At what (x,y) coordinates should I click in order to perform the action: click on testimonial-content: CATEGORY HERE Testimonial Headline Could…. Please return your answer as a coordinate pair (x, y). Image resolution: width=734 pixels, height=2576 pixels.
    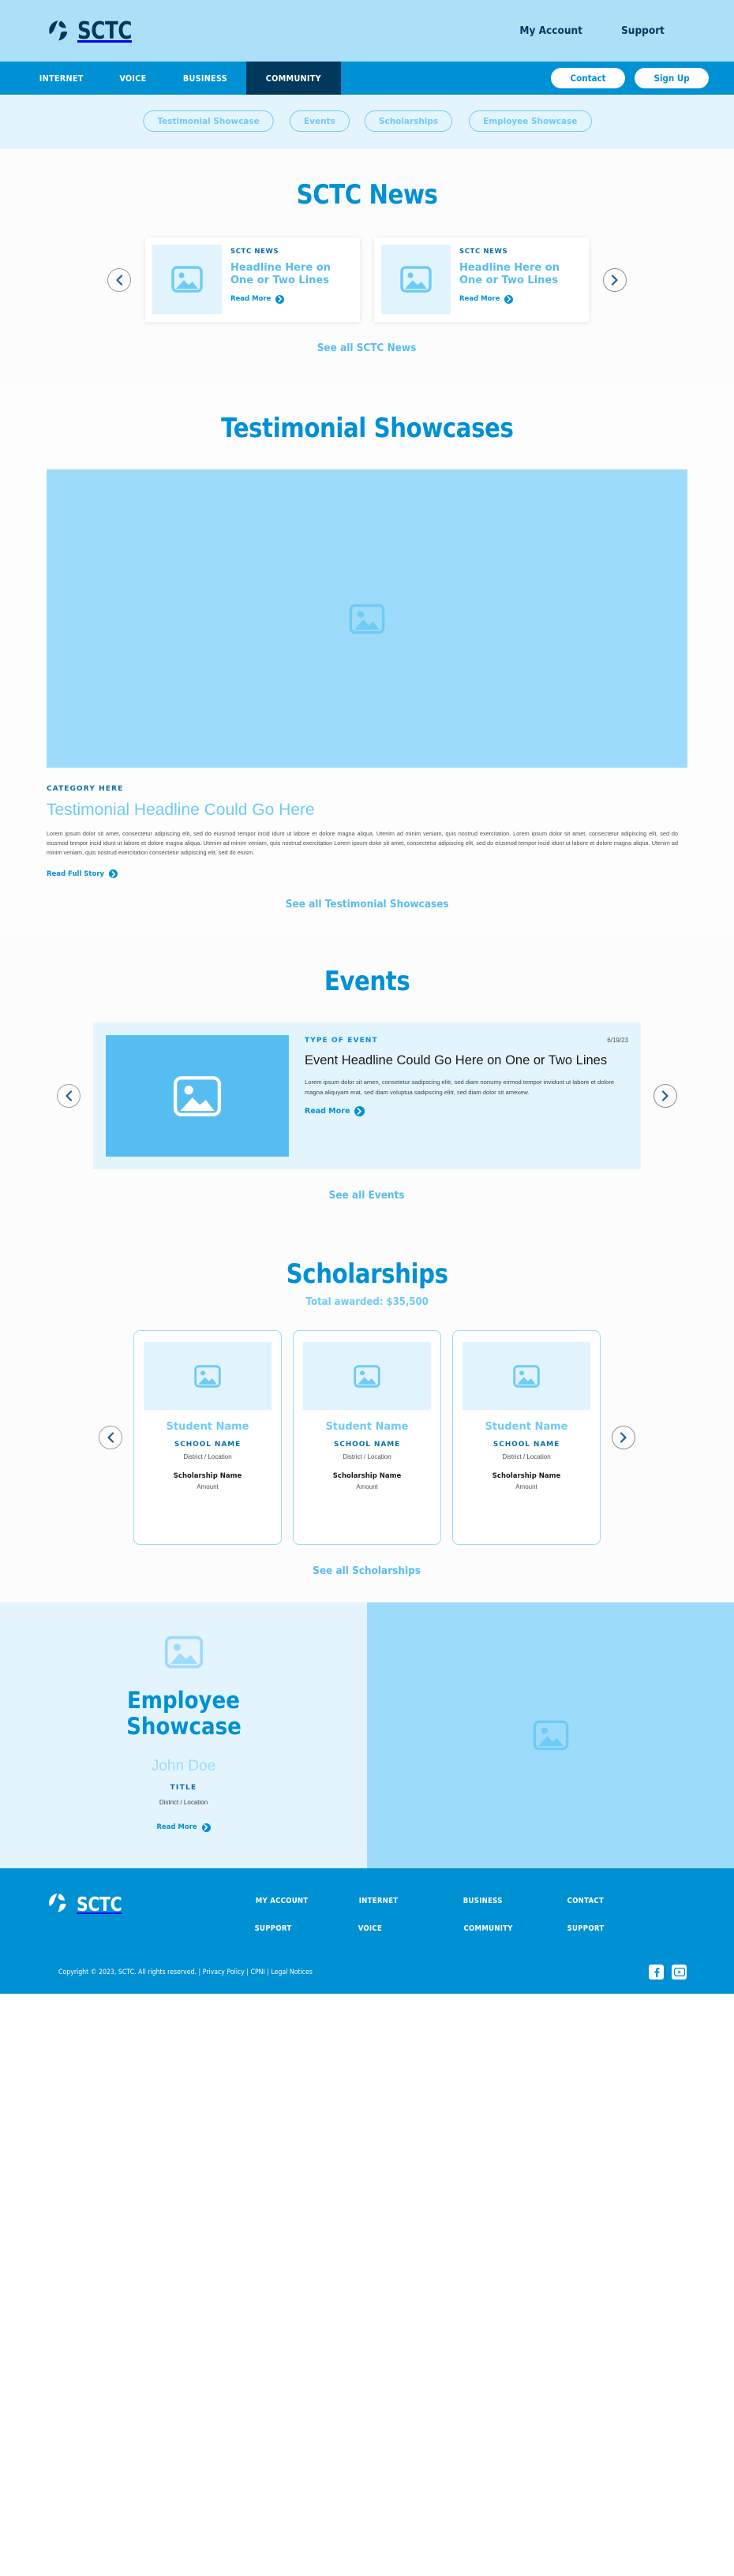
    Looking at the image, I should click on (367, 824).